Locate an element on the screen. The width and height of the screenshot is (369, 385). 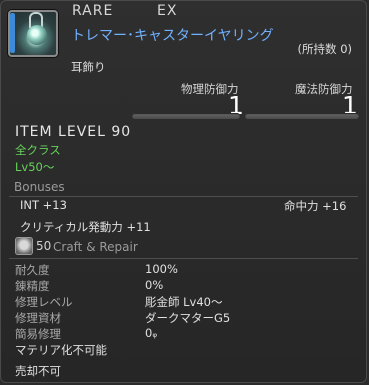
rarity-tag: RARE is located at coordinates (93, 11).